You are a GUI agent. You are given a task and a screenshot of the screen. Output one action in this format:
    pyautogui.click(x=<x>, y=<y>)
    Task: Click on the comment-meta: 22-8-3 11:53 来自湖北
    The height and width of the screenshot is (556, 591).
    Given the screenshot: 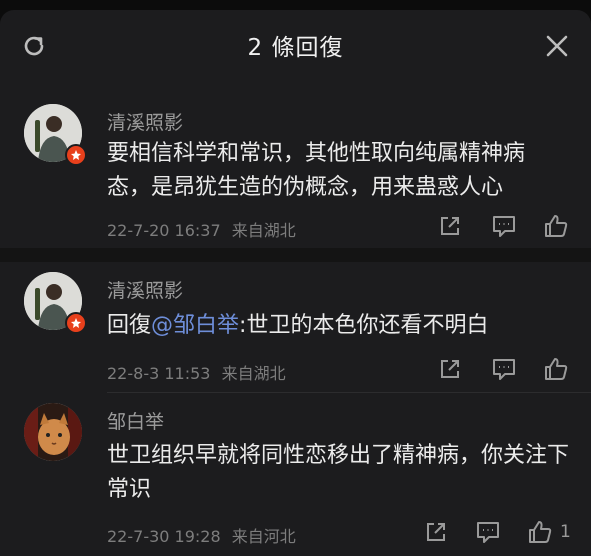 What is the action you would take?
    pyautogui.click(x=196, y=372)
    